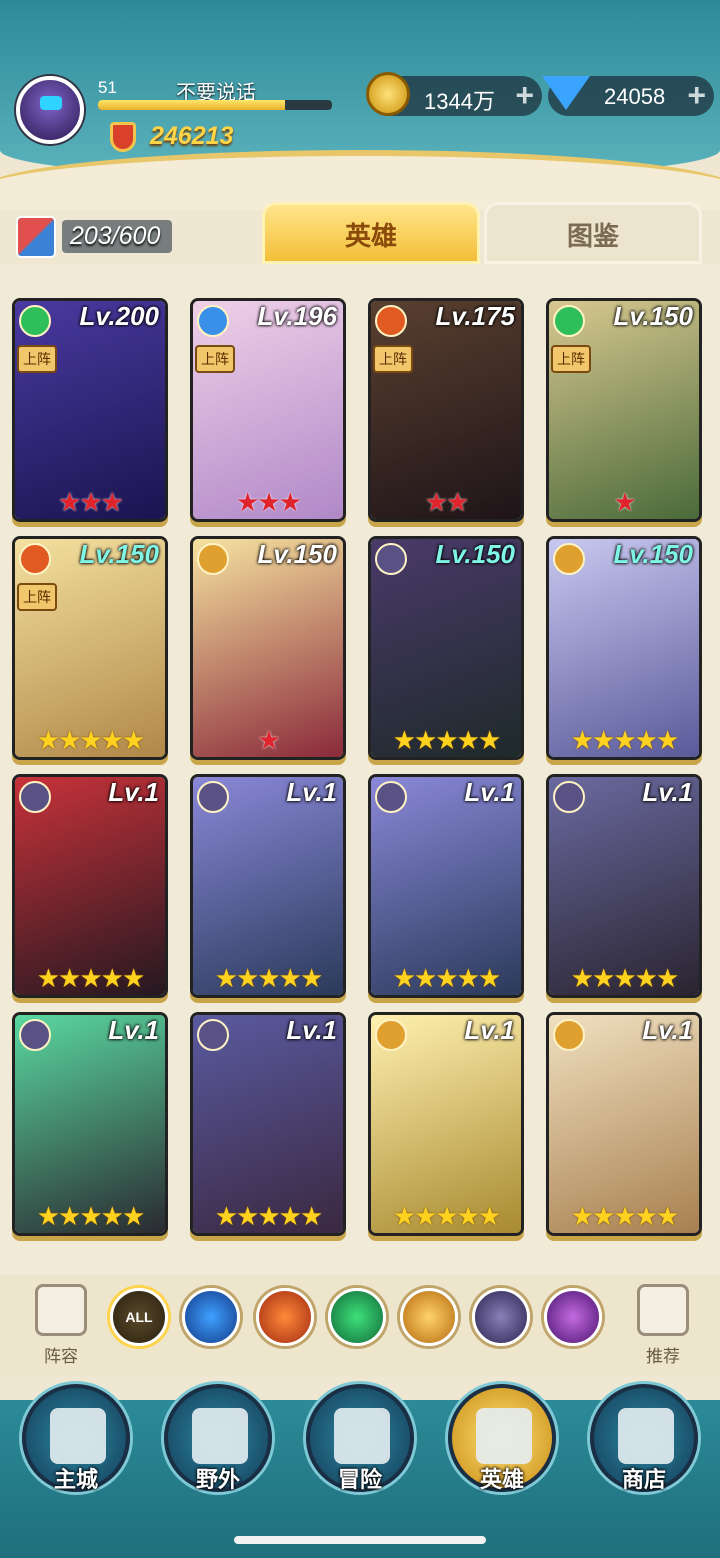 The image size is (720, 1558). What do you see at coordinates (117, 236) in the screenshot?
I see `hero-count: 203/600` at bounding box center [117, 236].